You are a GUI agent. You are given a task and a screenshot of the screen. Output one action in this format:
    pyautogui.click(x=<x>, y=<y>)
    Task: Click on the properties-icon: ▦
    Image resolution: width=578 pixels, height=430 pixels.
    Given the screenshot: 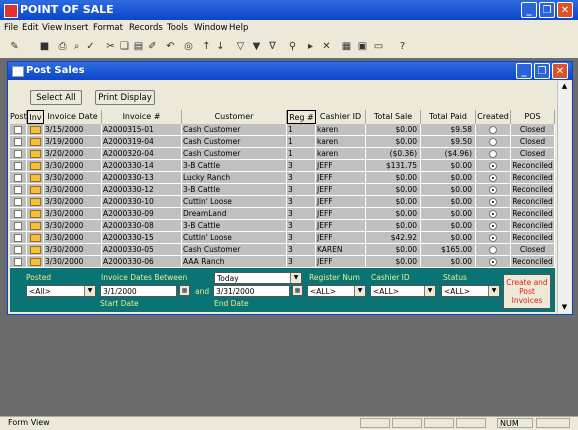 What is the action you would take?
    pyautogui.click(x=346, y=46)
    